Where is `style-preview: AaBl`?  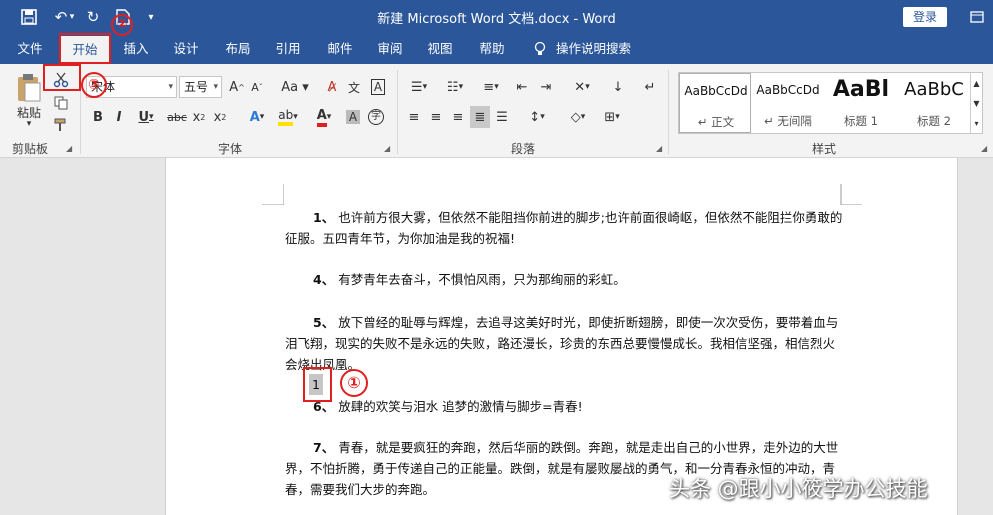 style-preview: AaBl is located at coordinates (861, 89).